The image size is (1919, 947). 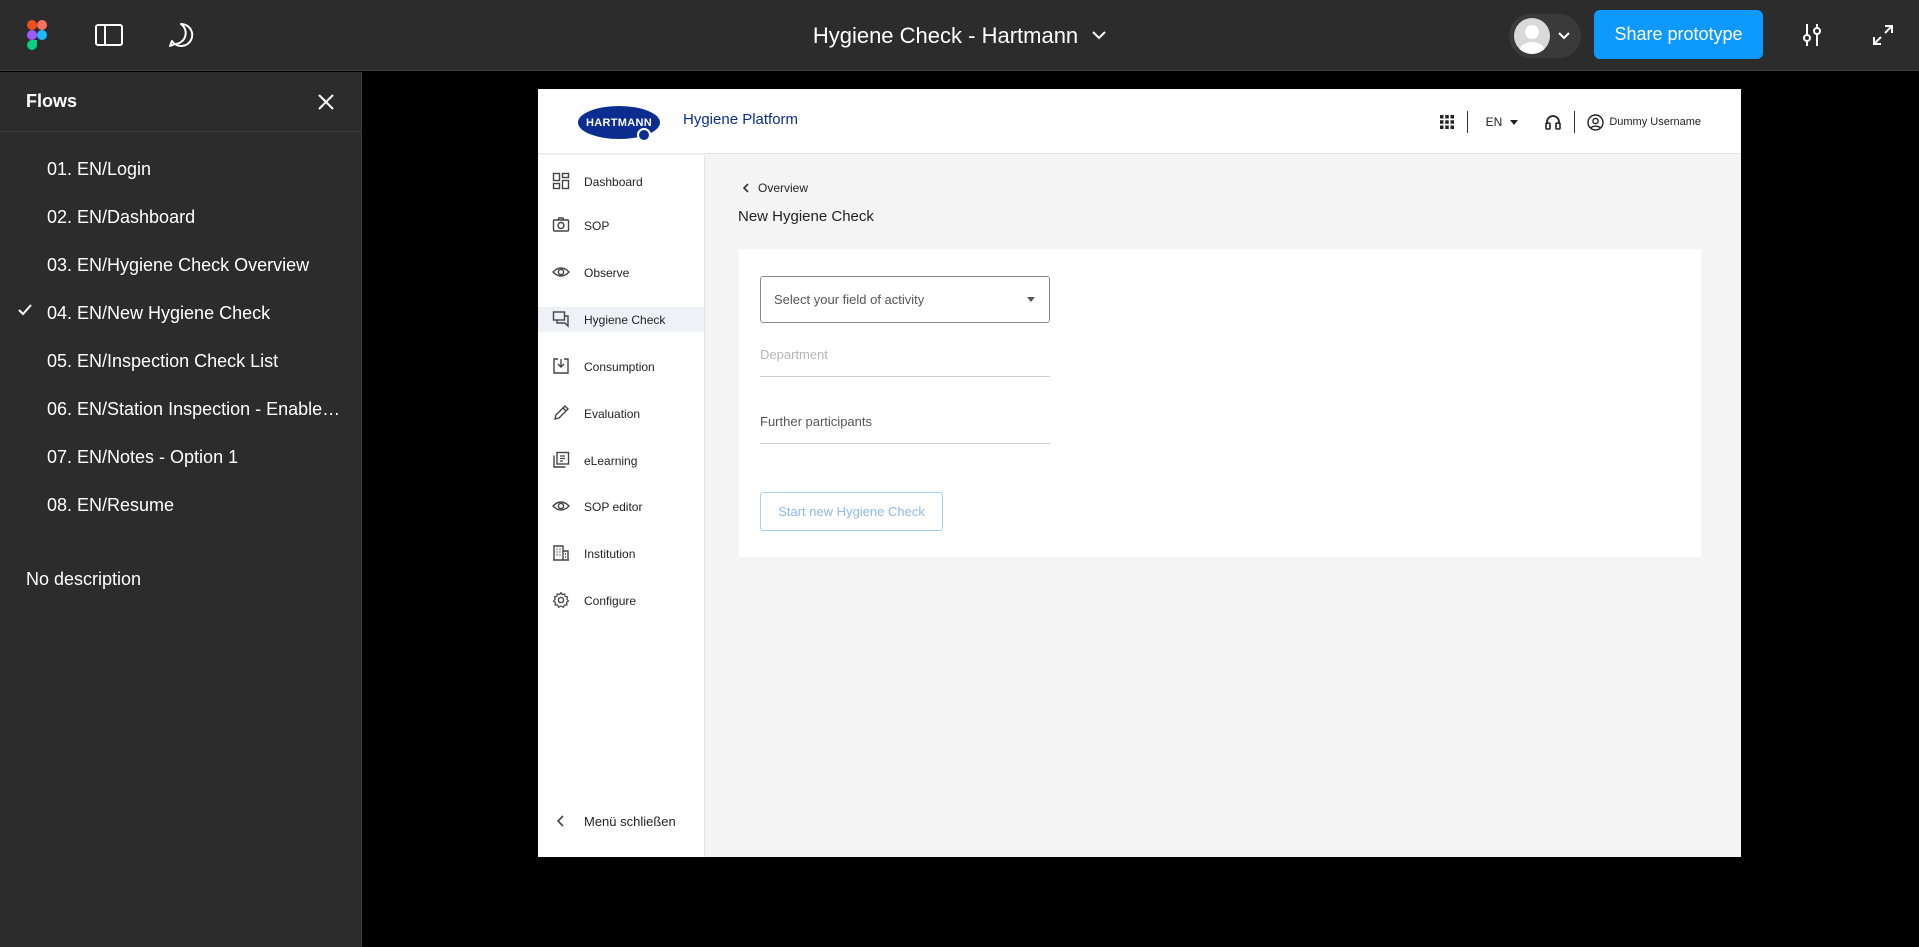 What do you see at coordinates (180, 457) in the screenshot?
I see `flow-item: 07. EN/Notes - Option 1` at bounding box center [180, 457].